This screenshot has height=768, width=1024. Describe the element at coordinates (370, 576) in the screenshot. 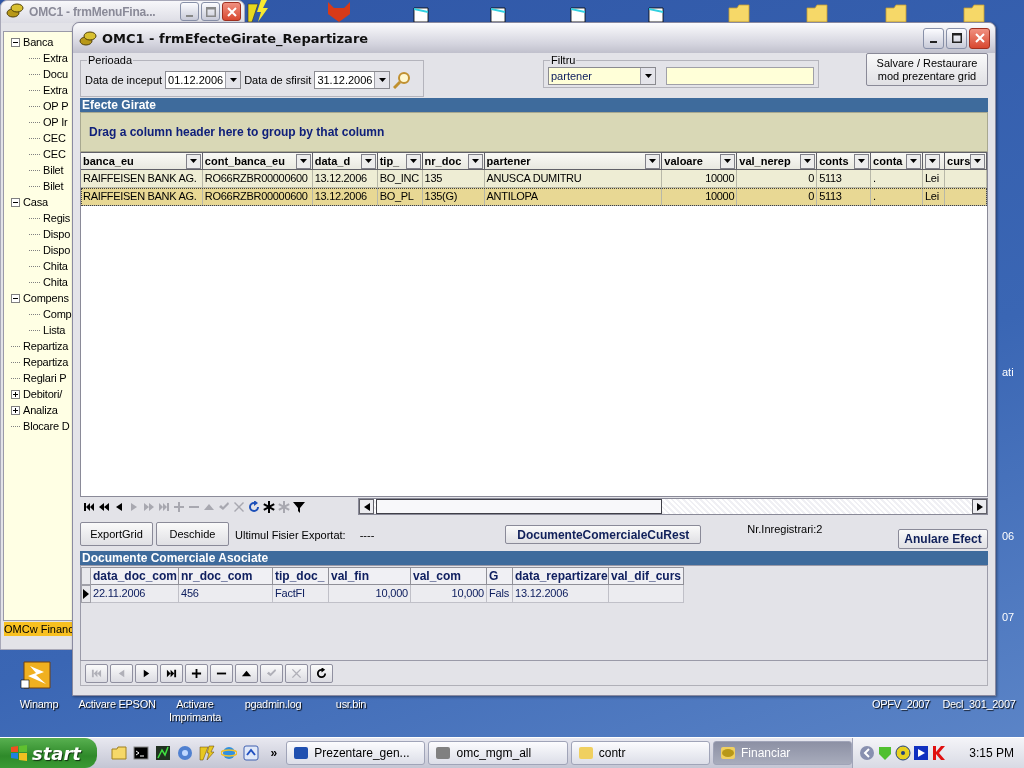

I see `column-header: val_fin` at that location.